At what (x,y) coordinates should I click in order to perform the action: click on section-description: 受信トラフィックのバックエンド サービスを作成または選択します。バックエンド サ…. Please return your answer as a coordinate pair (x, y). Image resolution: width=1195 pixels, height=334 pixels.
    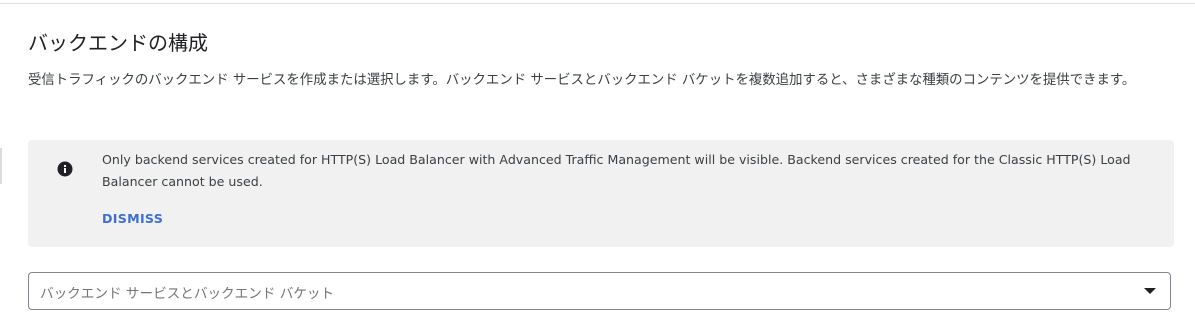
    Looking at the image, I should click on (582, 80).